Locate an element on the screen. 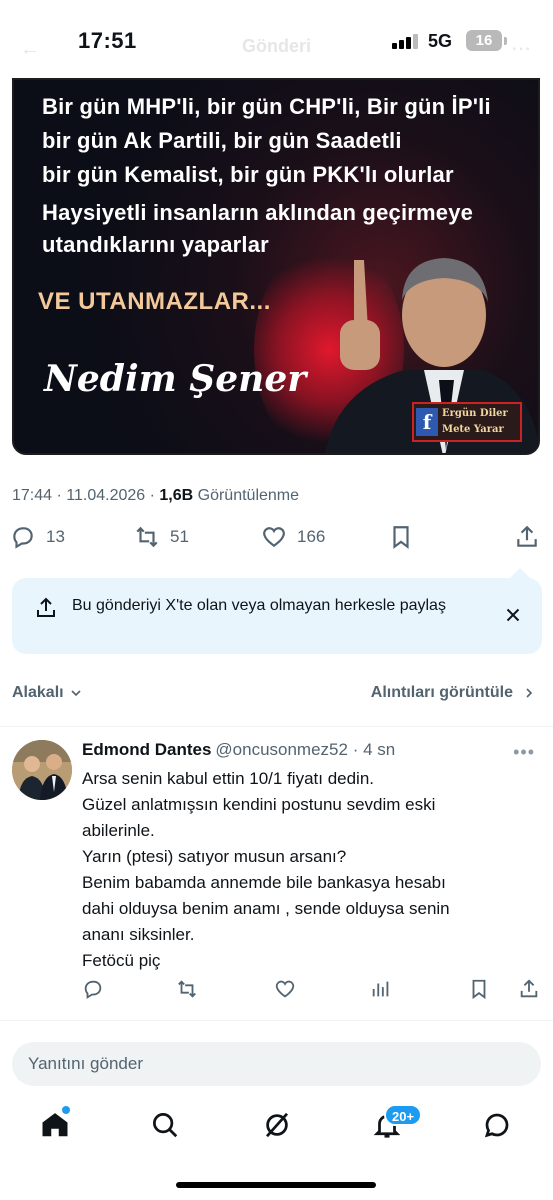 This screenshot has height=1200, width=553. grok-icon is located at coordinates (277, 1125).